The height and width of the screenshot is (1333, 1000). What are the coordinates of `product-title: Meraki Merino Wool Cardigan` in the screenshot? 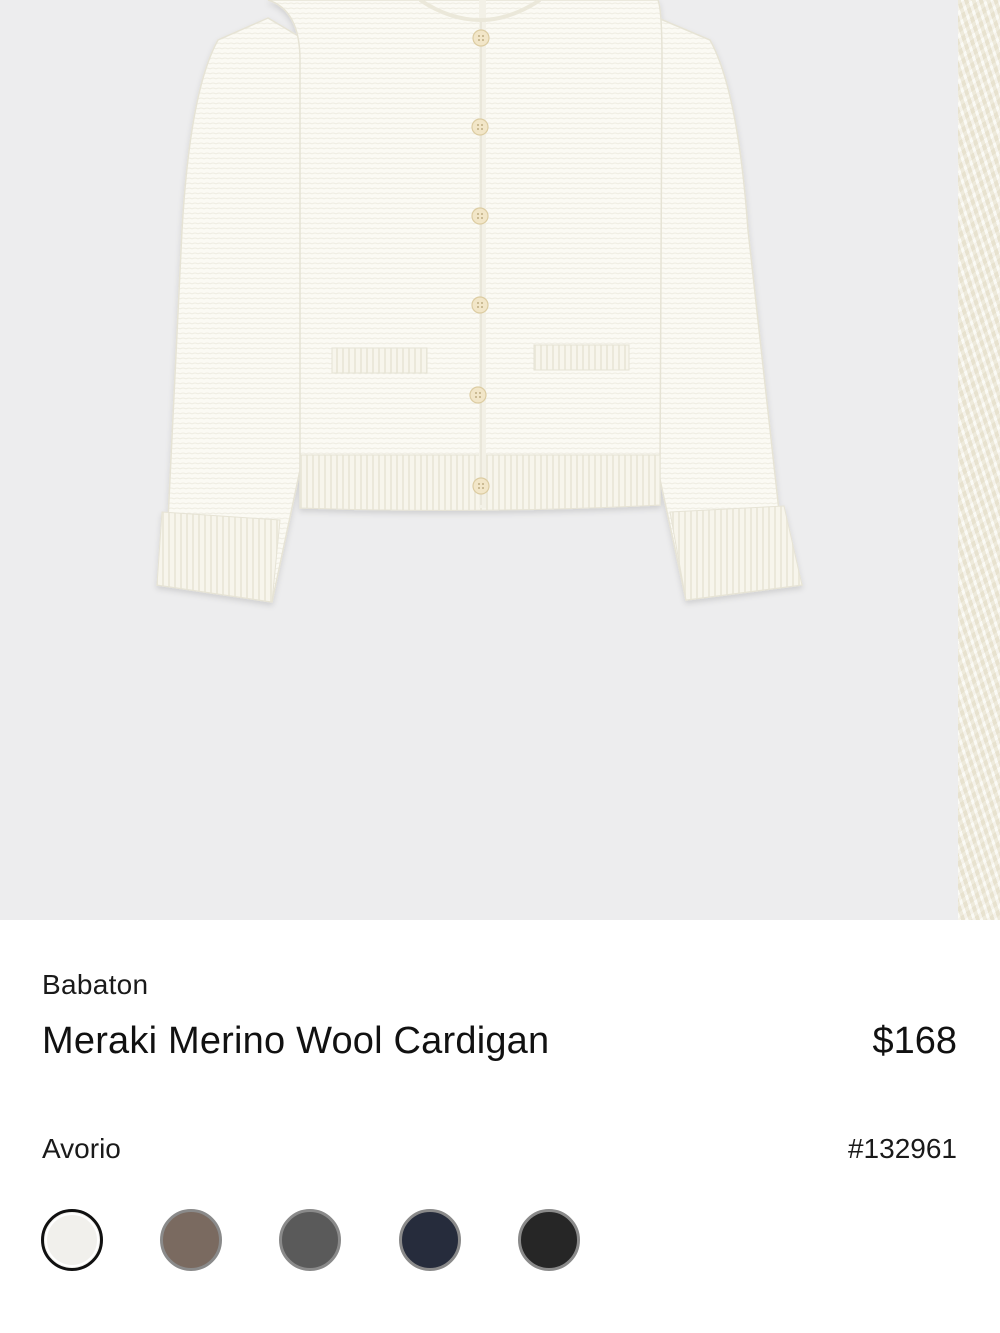 It's located at (296, 1041).